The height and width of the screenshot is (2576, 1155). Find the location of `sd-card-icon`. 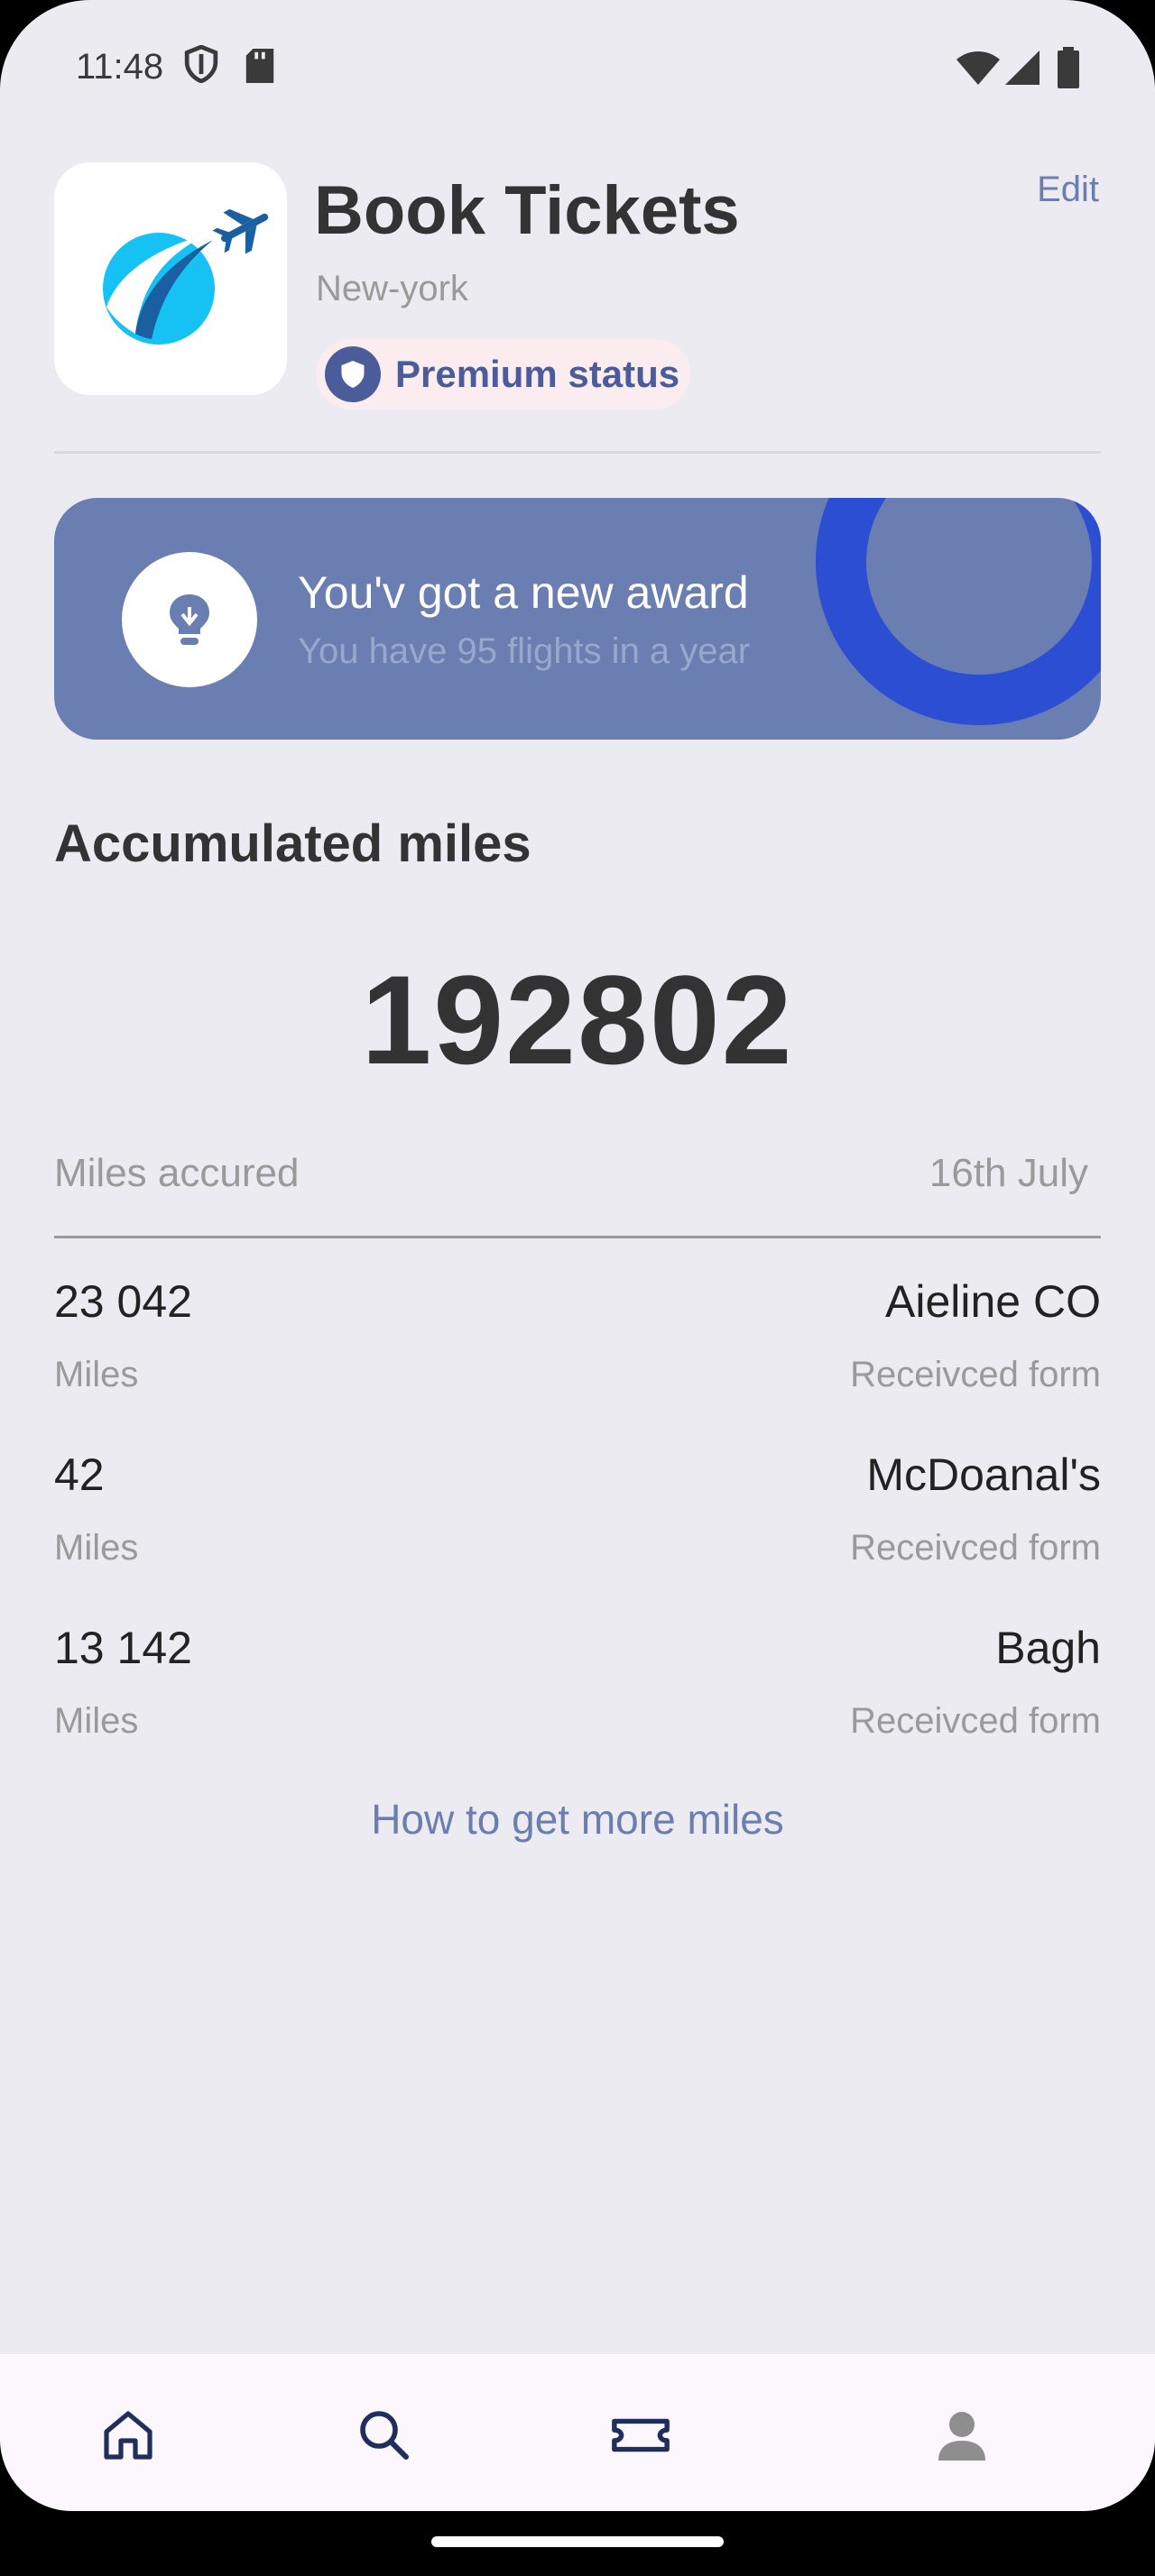

sd-card-icon is located at coordinates (259, 68).